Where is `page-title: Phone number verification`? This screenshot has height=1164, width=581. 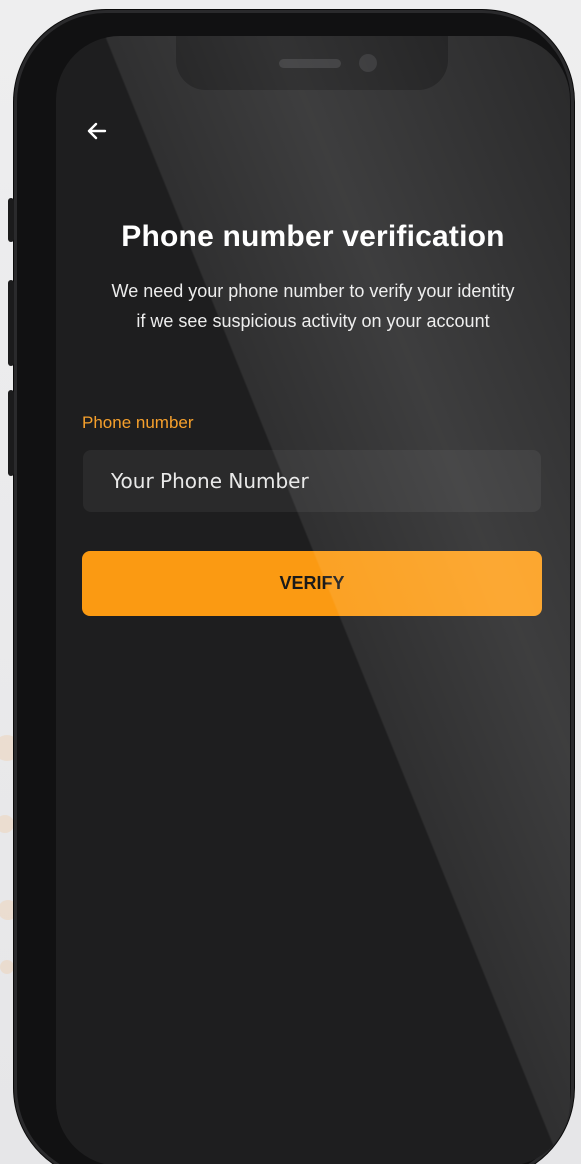 page-title: Phone number verification is located at coordinates (313, 236).